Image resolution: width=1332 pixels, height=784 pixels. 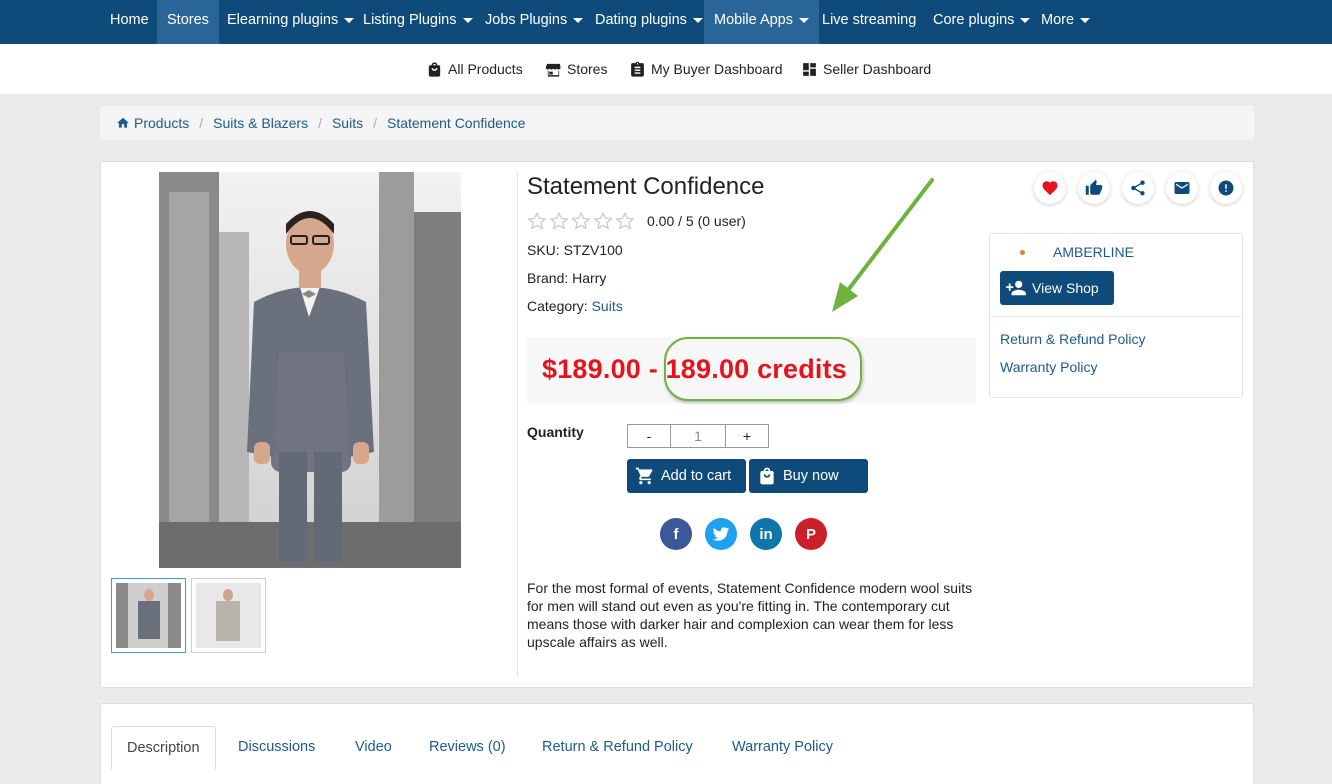 What do you see at coordinates (260, 123) in the screenshot?
I see `breadcrumb-suits-blazers: Suits & Blazers` at bounding box center [260, 123].